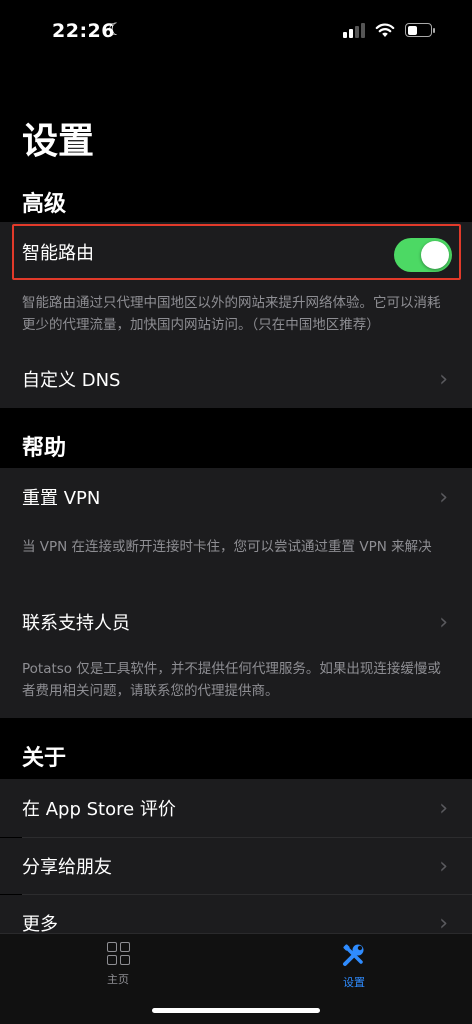 The width and height of the screenshot is (472, 1024). What do you see at coordinates (116, 30) in the screenshot?
I see `moon-icon: ☾` at bounding box center [116, 30].